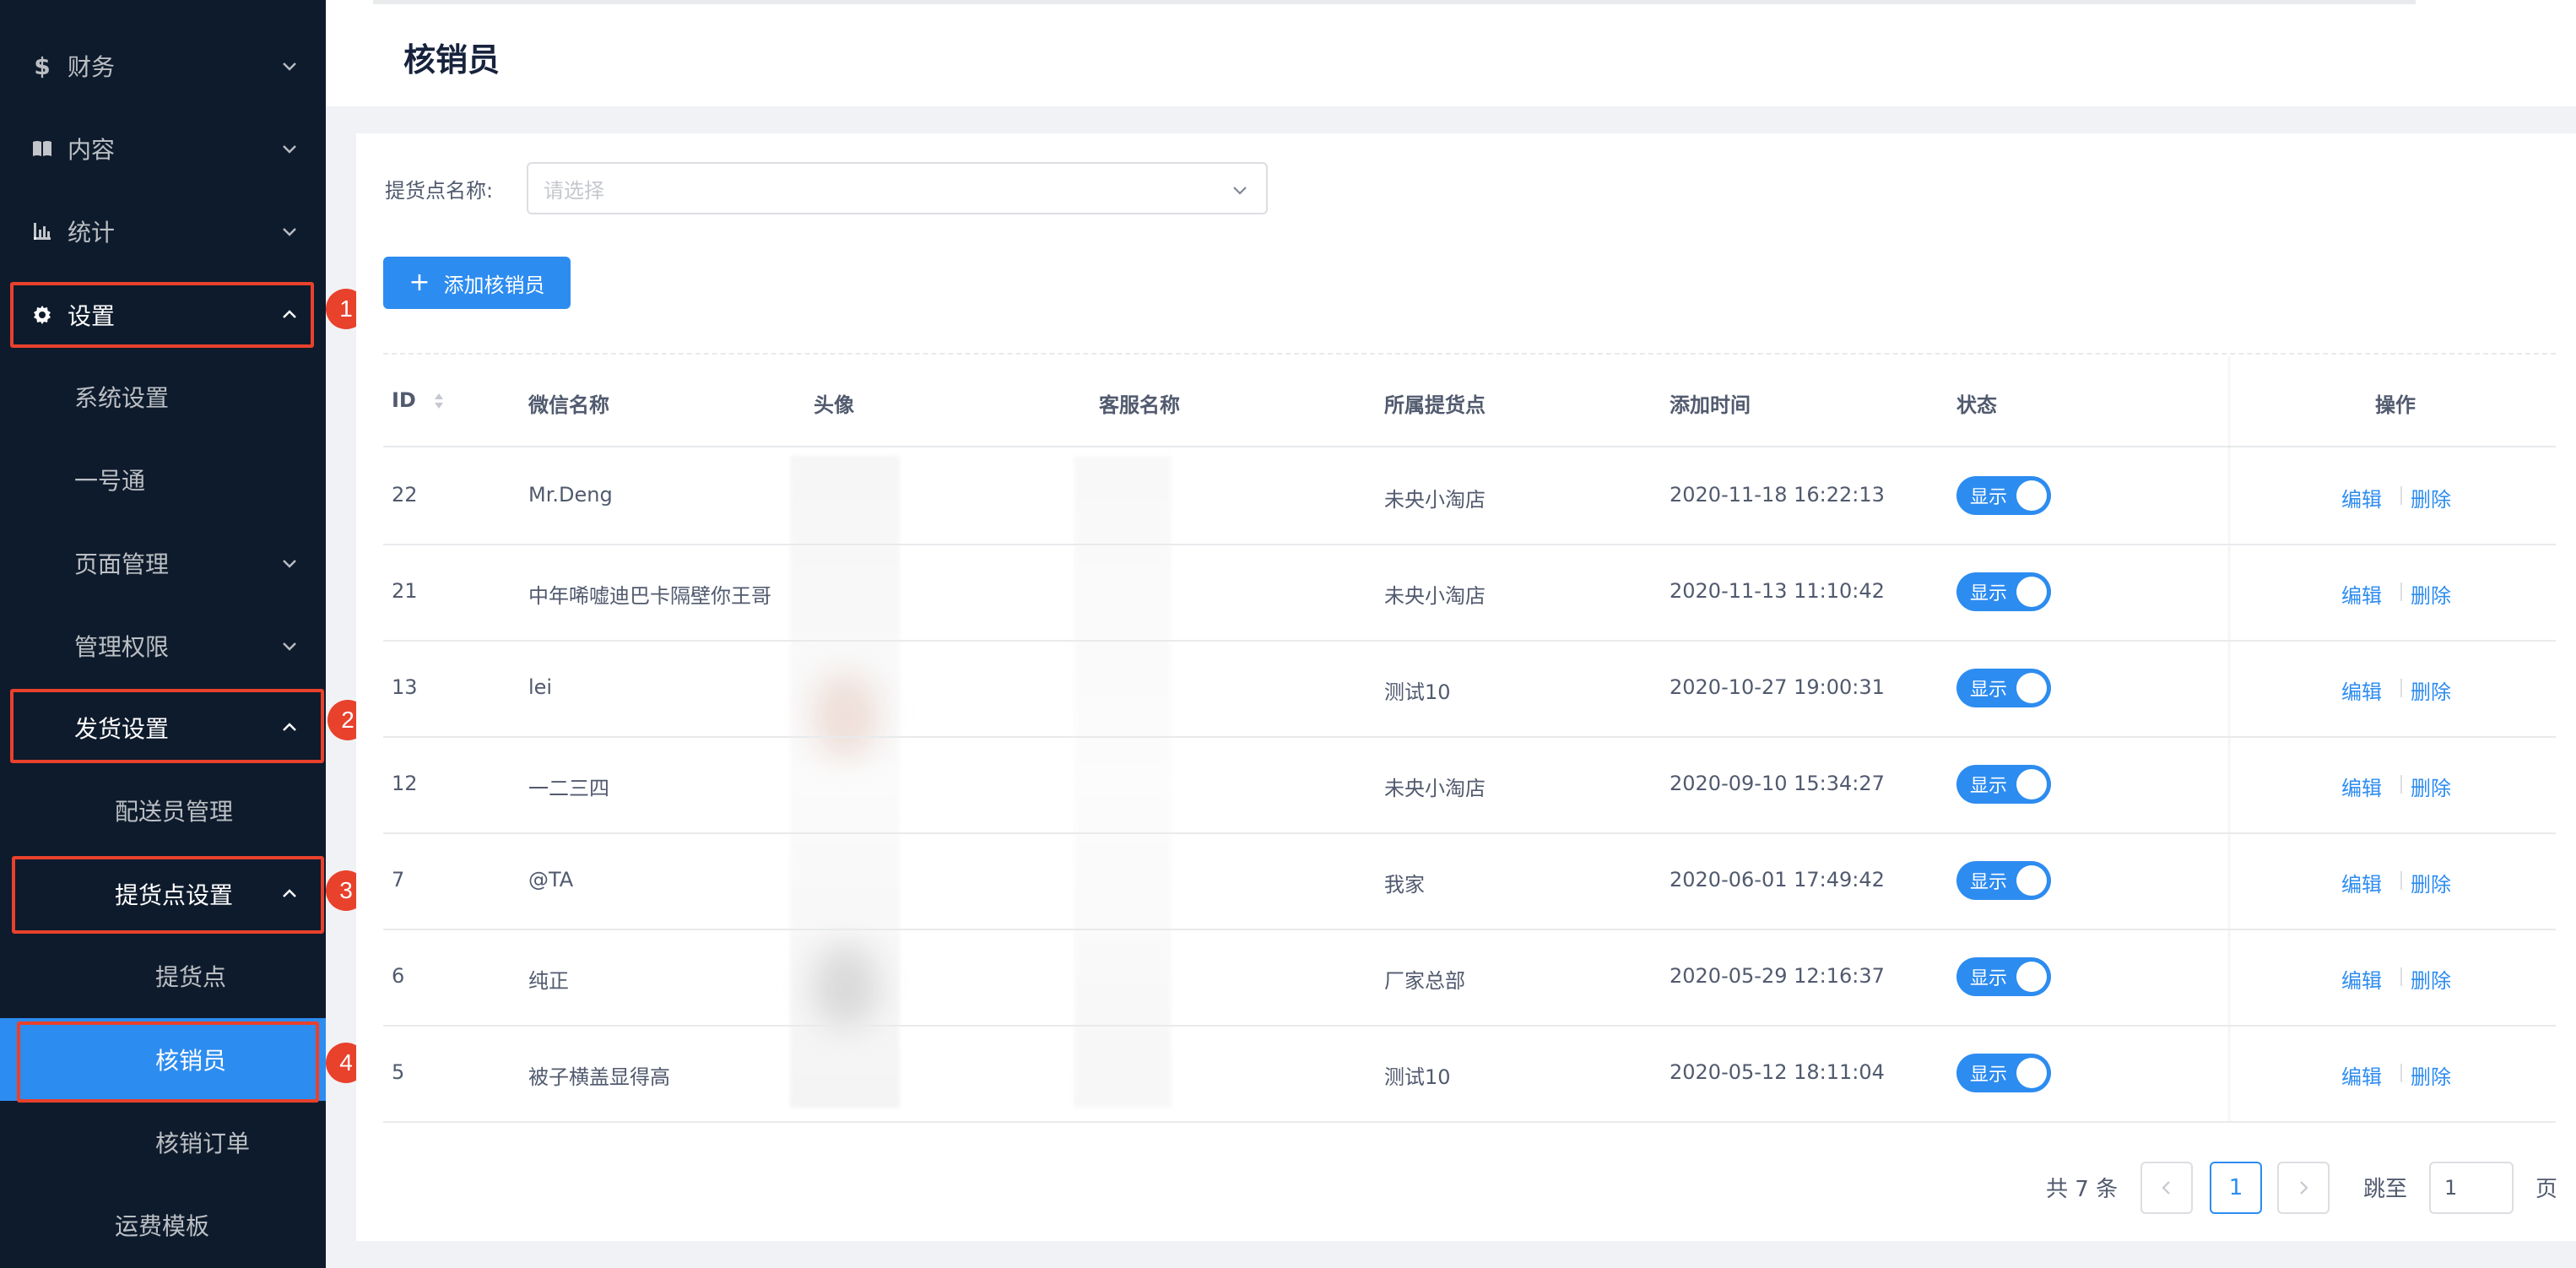 Image resolution: width=2576 pixels, height=1268 pixels. I want to click on sidebar-item-shipping-templates: 运费模板, so click(163, 1225).